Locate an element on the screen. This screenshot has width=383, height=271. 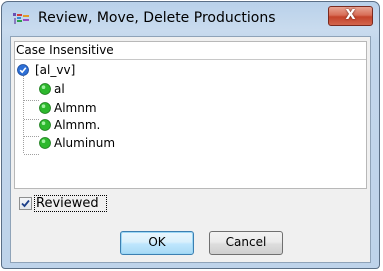
close-button: X is located at coordinates (350, 16).